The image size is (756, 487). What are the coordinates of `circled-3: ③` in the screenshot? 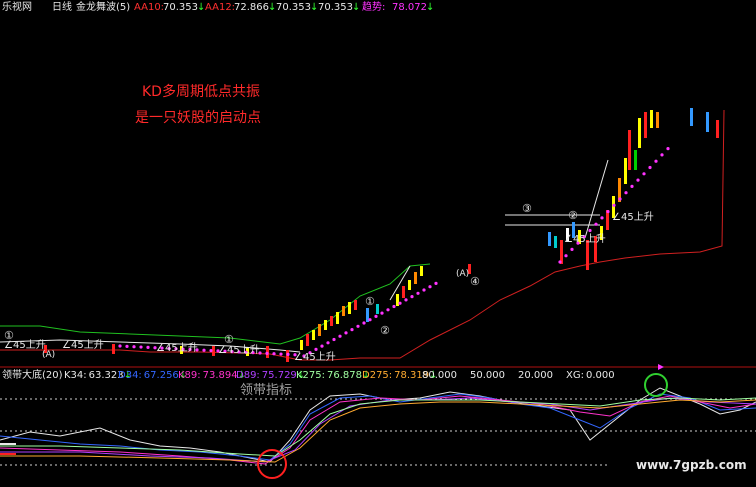 It's located at (527, 208).